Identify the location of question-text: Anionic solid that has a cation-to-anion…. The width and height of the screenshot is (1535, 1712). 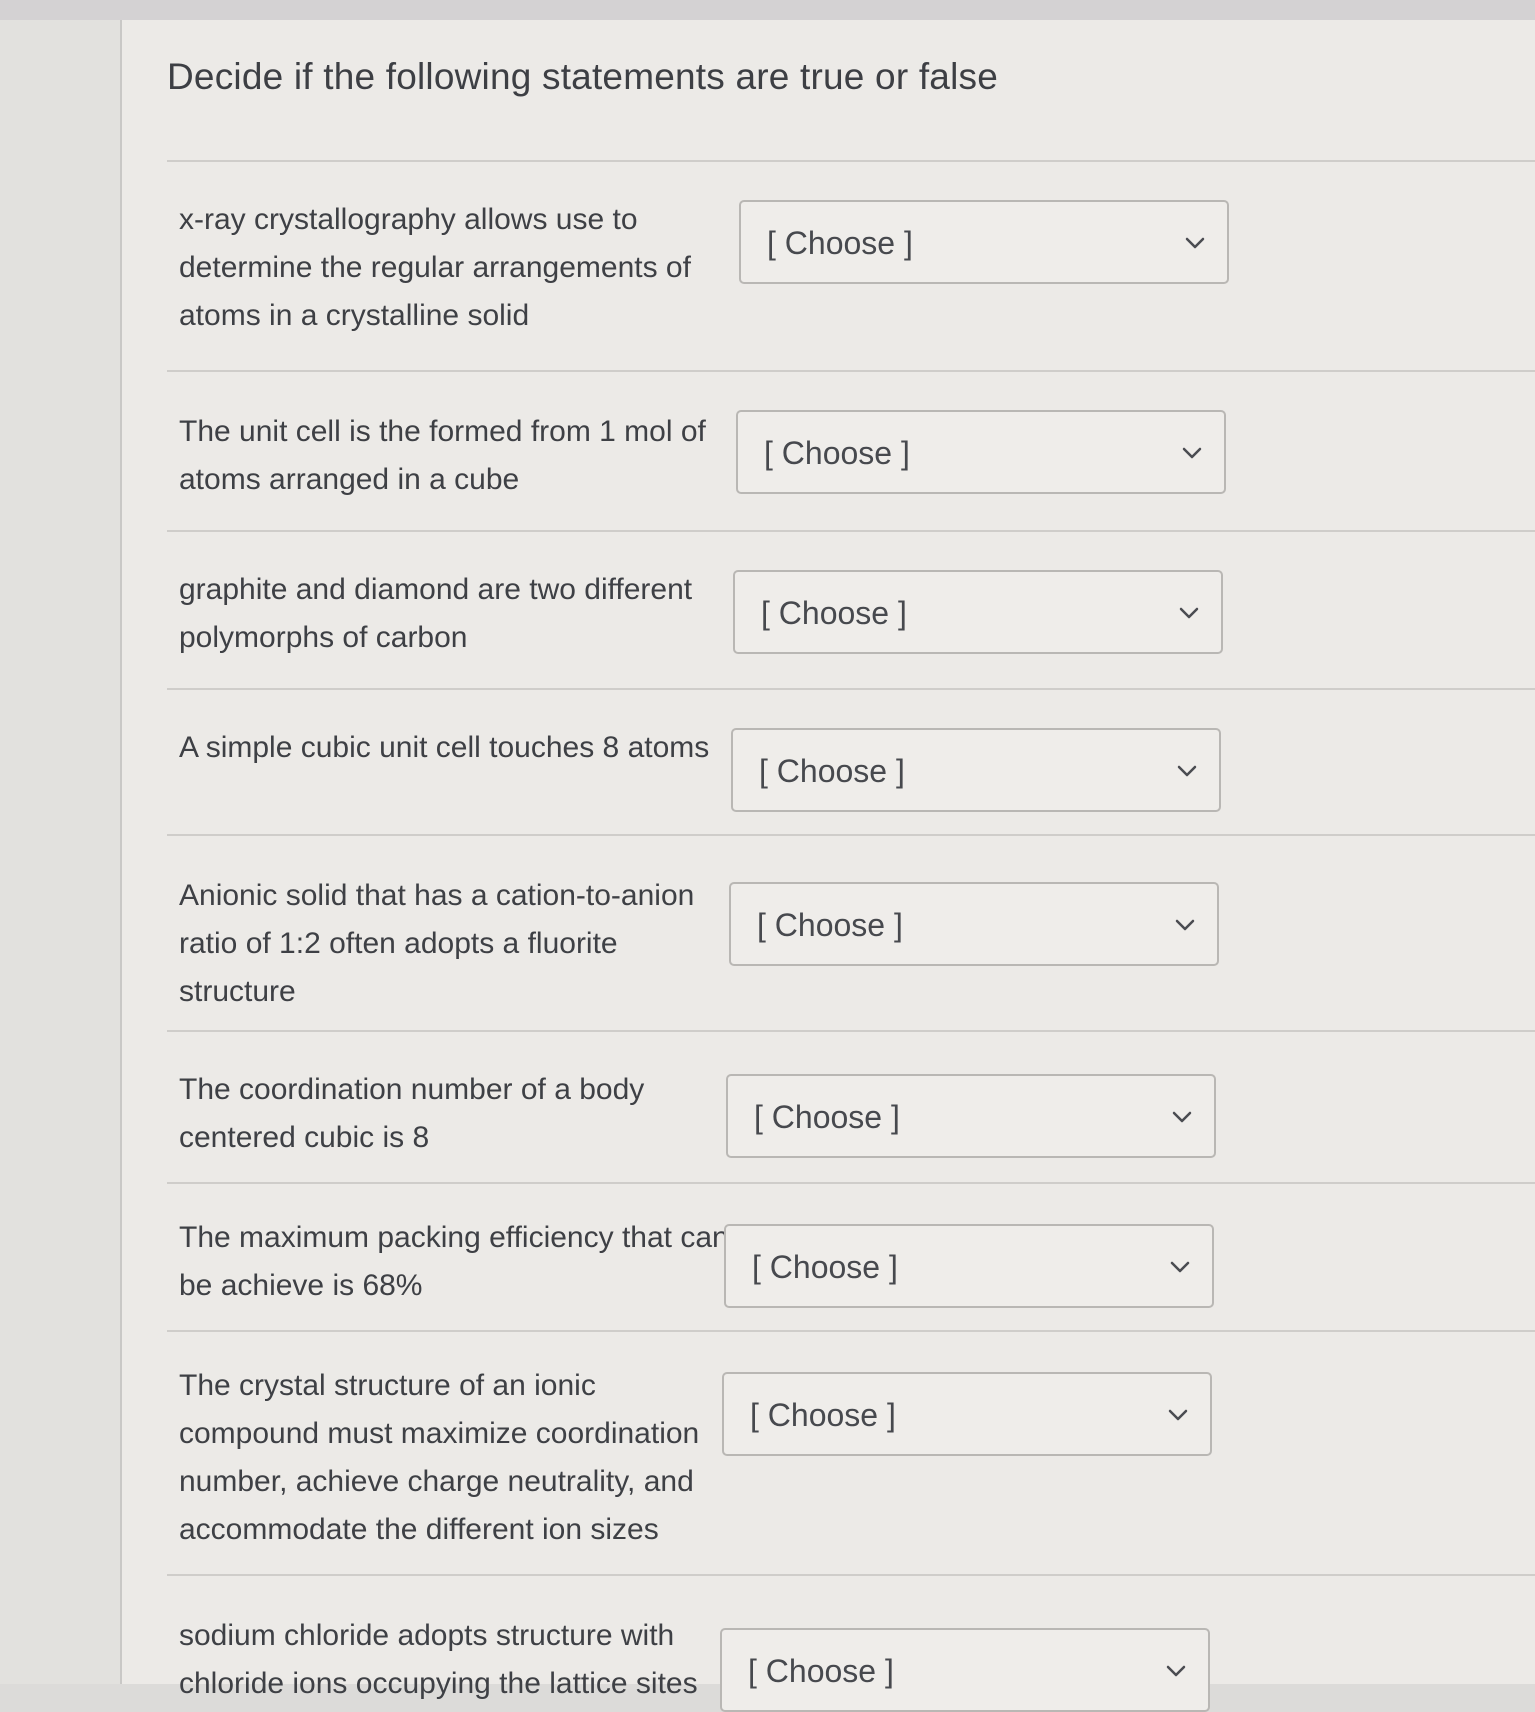
(437, 943).